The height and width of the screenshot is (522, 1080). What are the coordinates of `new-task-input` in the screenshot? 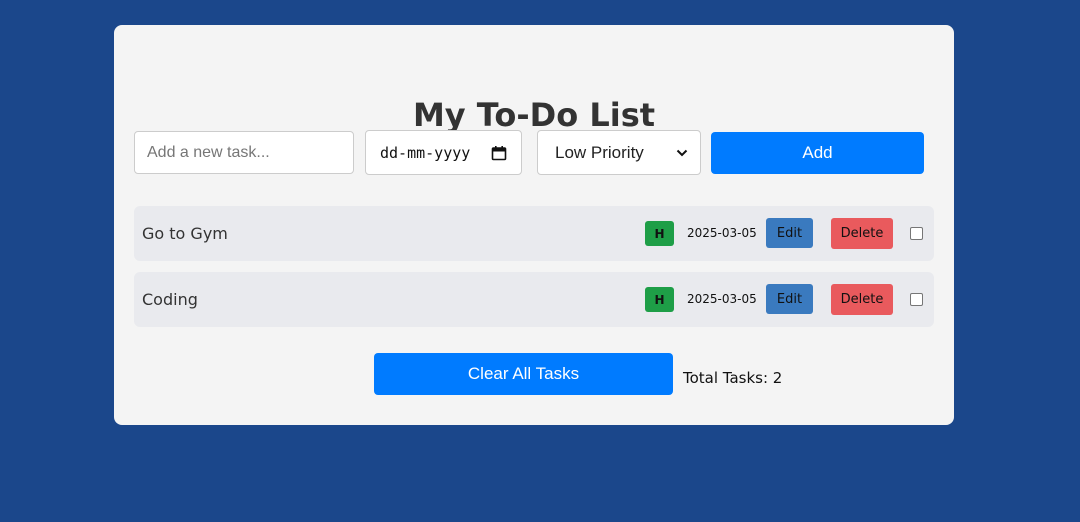 It's located at (244, 152).